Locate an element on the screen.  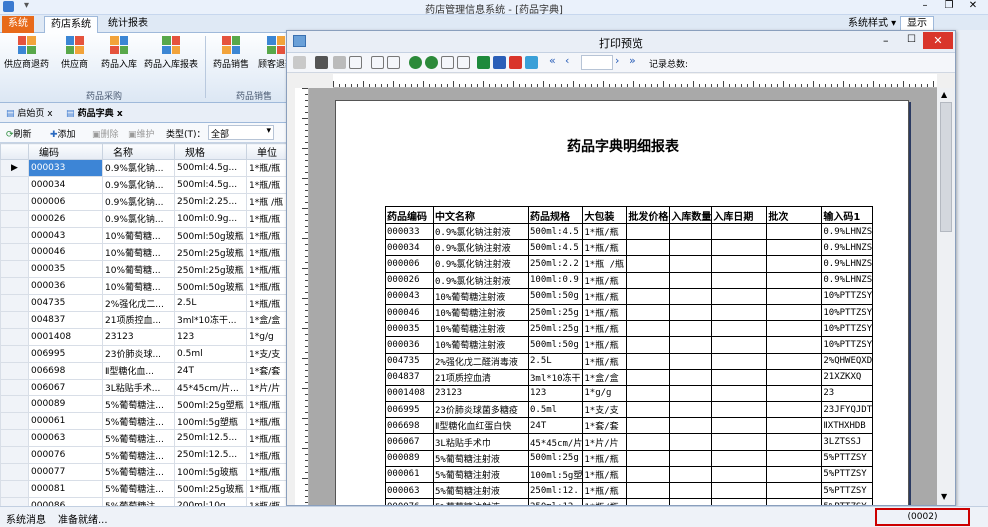
grid-cell: 000026 is located at coordinates (65, 218).